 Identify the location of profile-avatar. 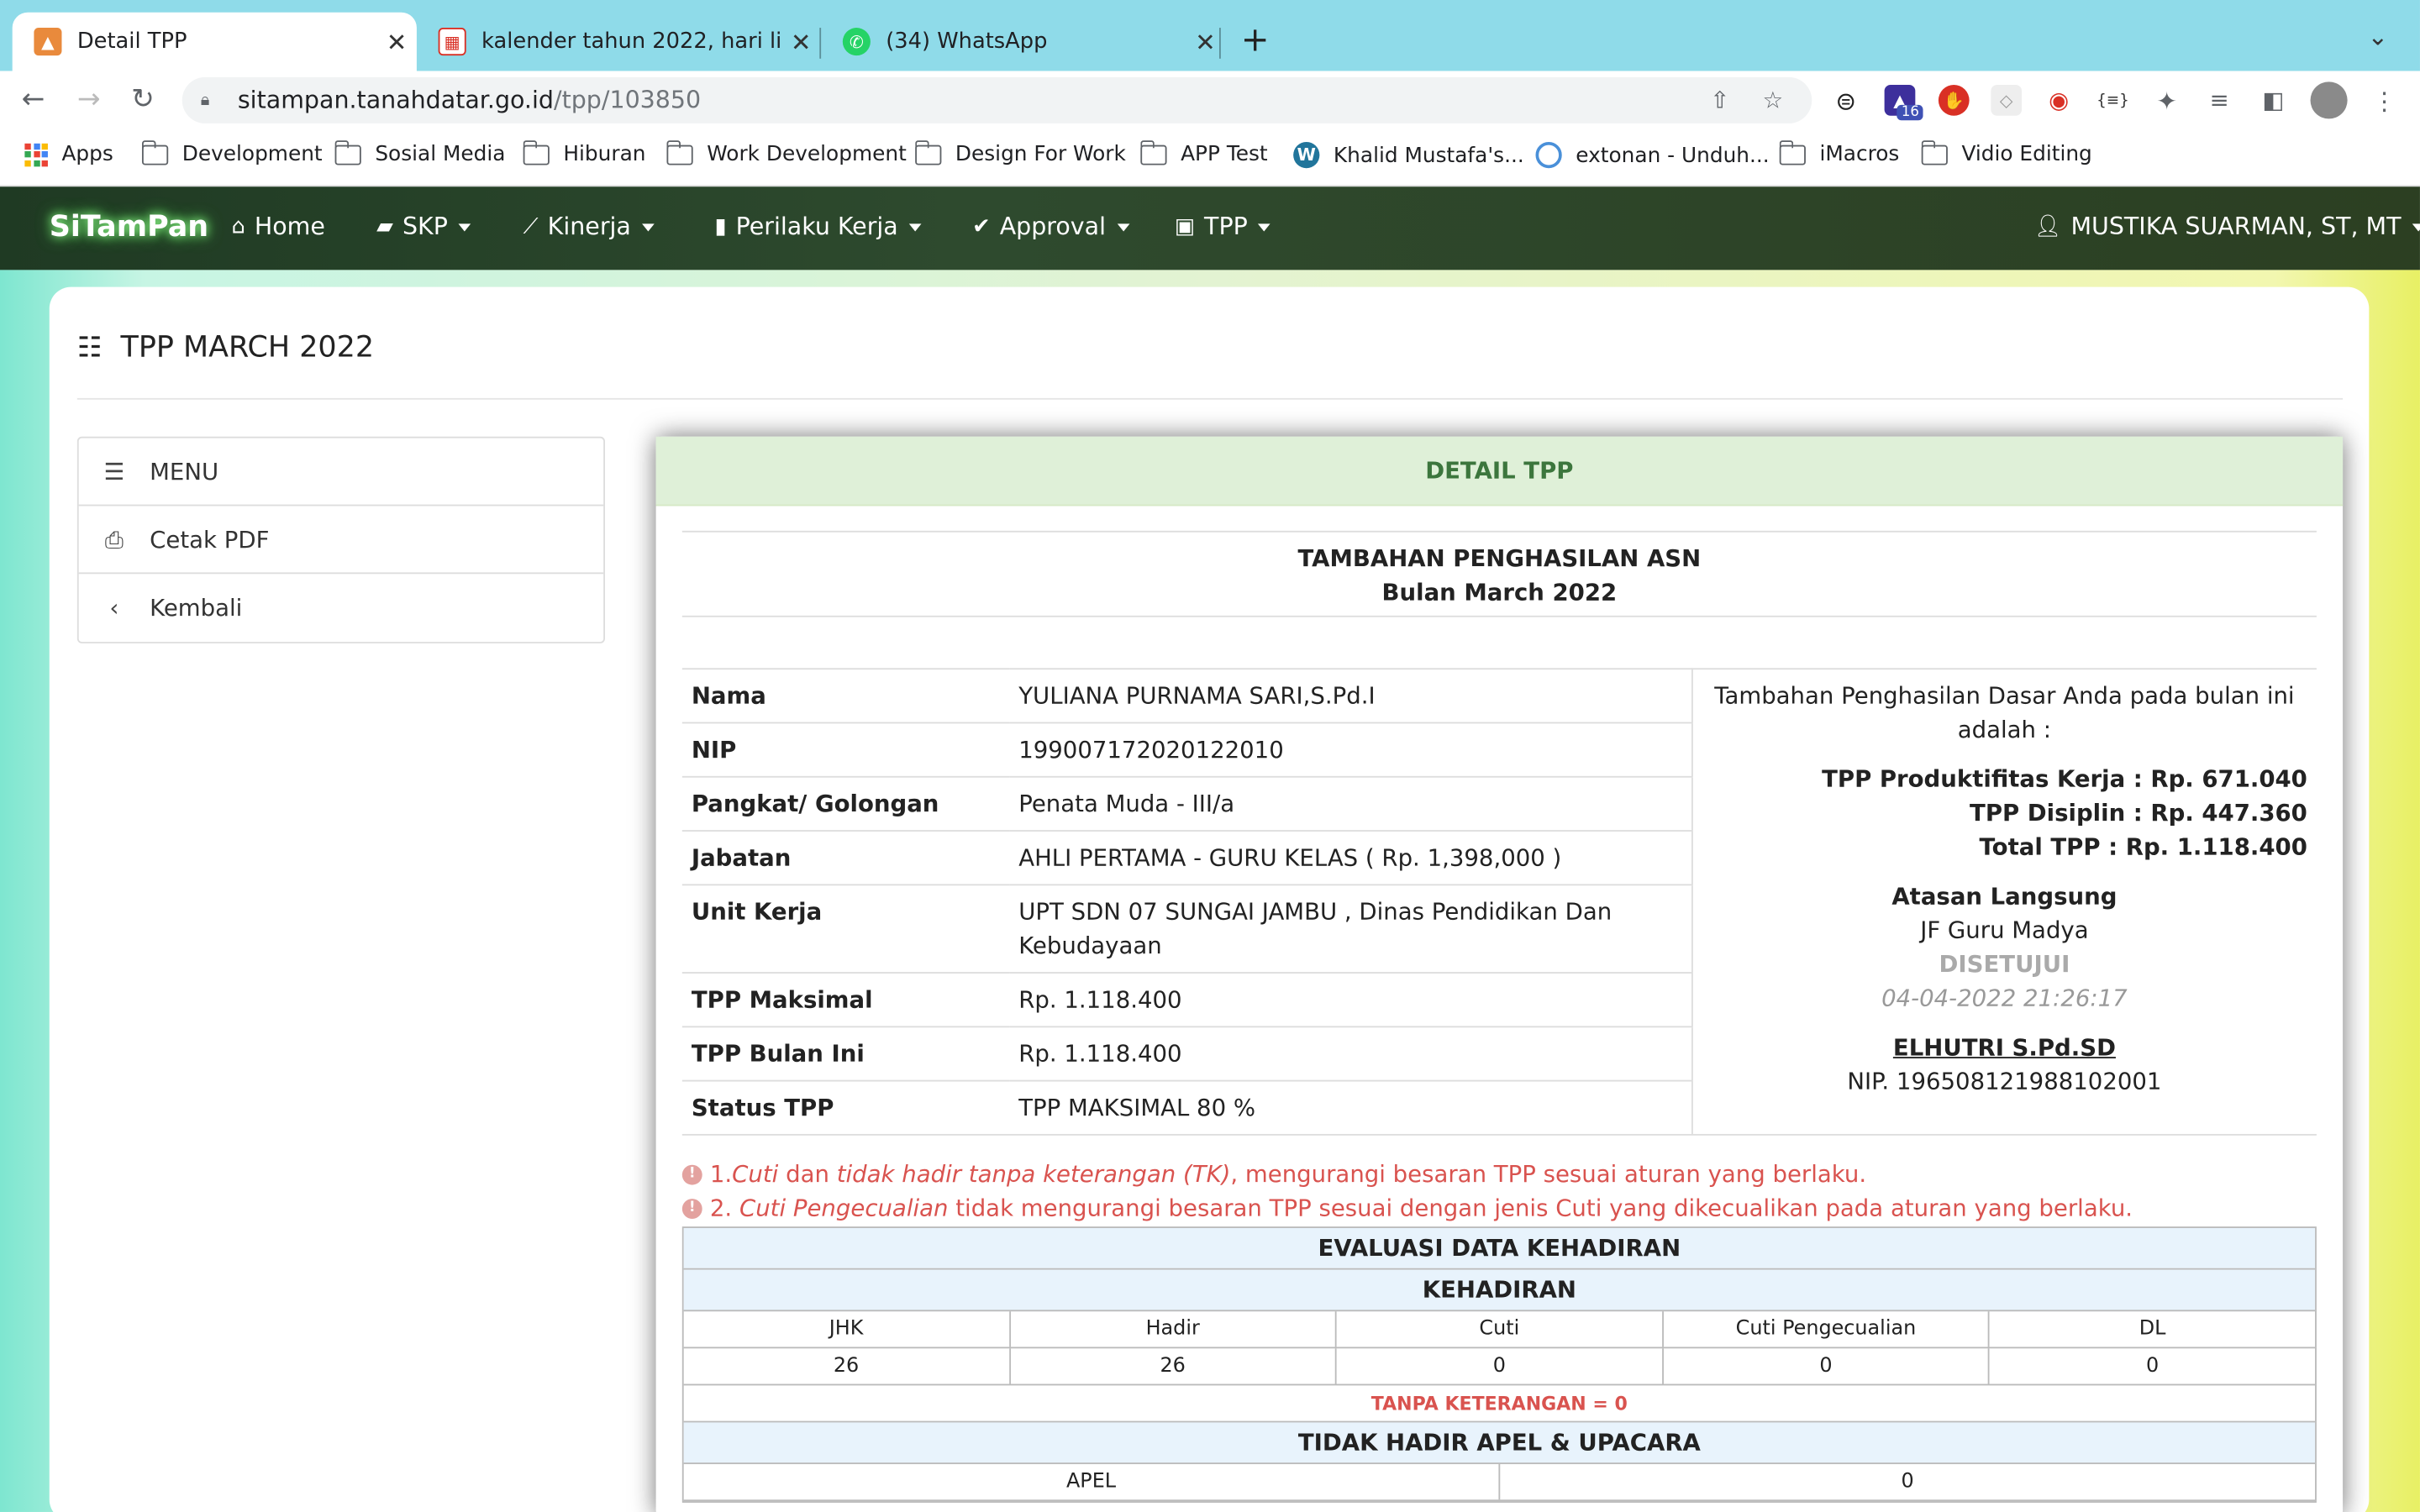
(2329, 100).